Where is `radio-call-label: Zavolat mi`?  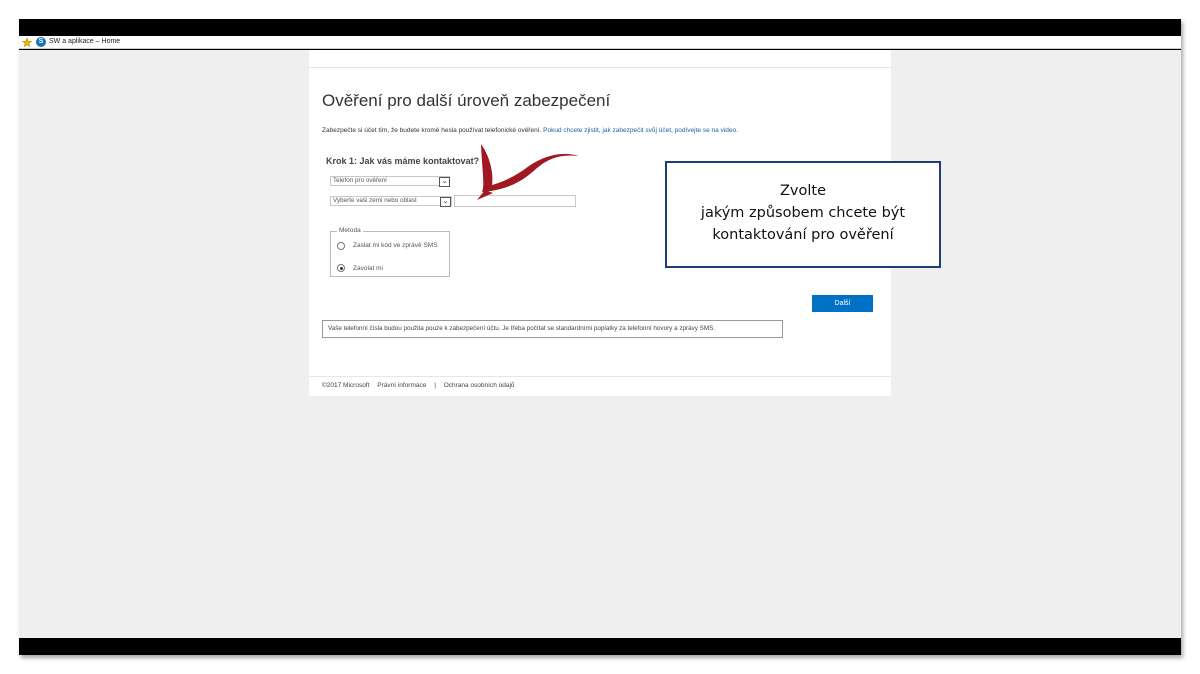
radio-call-label: Zavolat mi is located at coordinates (368, 268).